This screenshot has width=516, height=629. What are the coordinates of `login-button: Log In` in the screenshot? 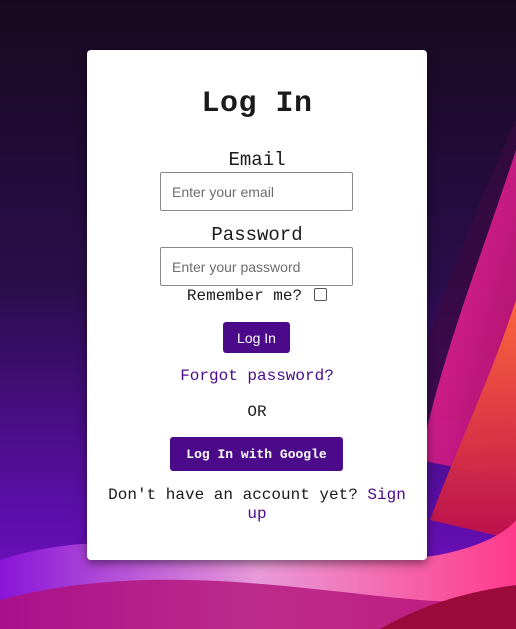 It's located at (256, 337).